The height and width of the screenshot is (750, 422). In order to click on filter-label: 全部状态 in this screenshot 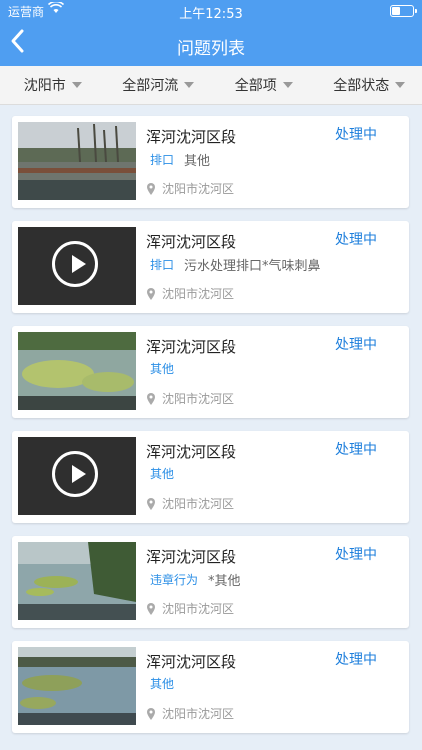, I will do `click(361, 86)`.